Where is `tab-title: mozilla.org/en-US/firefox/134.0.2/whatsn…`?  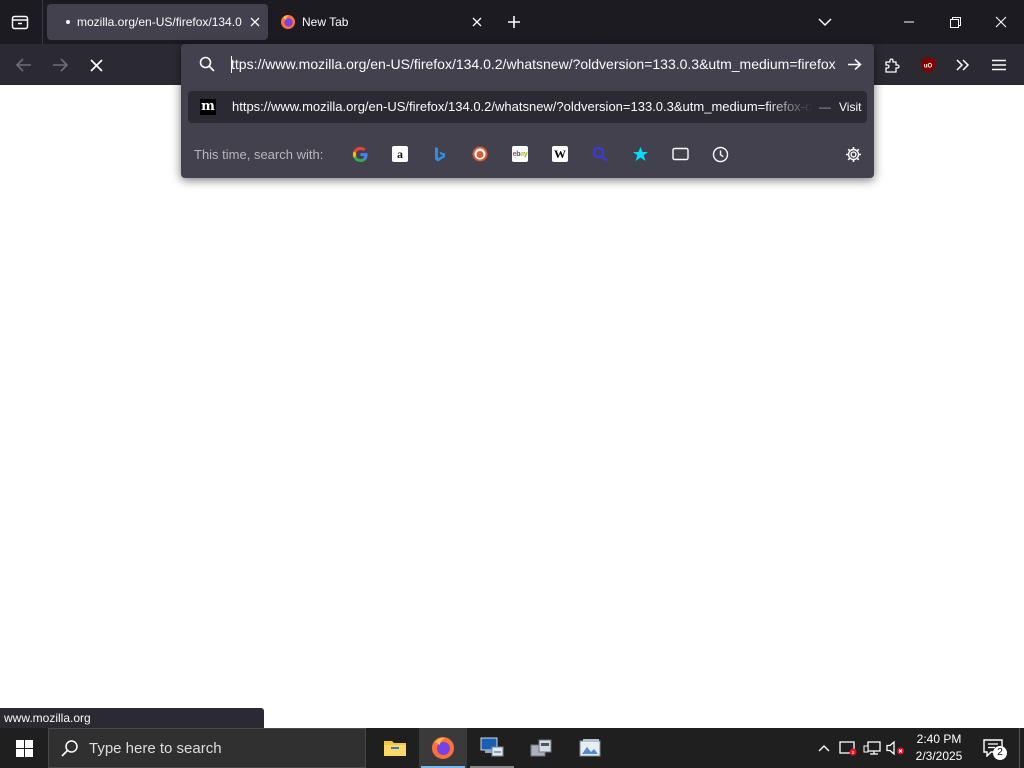 tab-title: mozilla.org/en-US/firefox/134.0.2/whatsn… is located at coordinates (159, 22).